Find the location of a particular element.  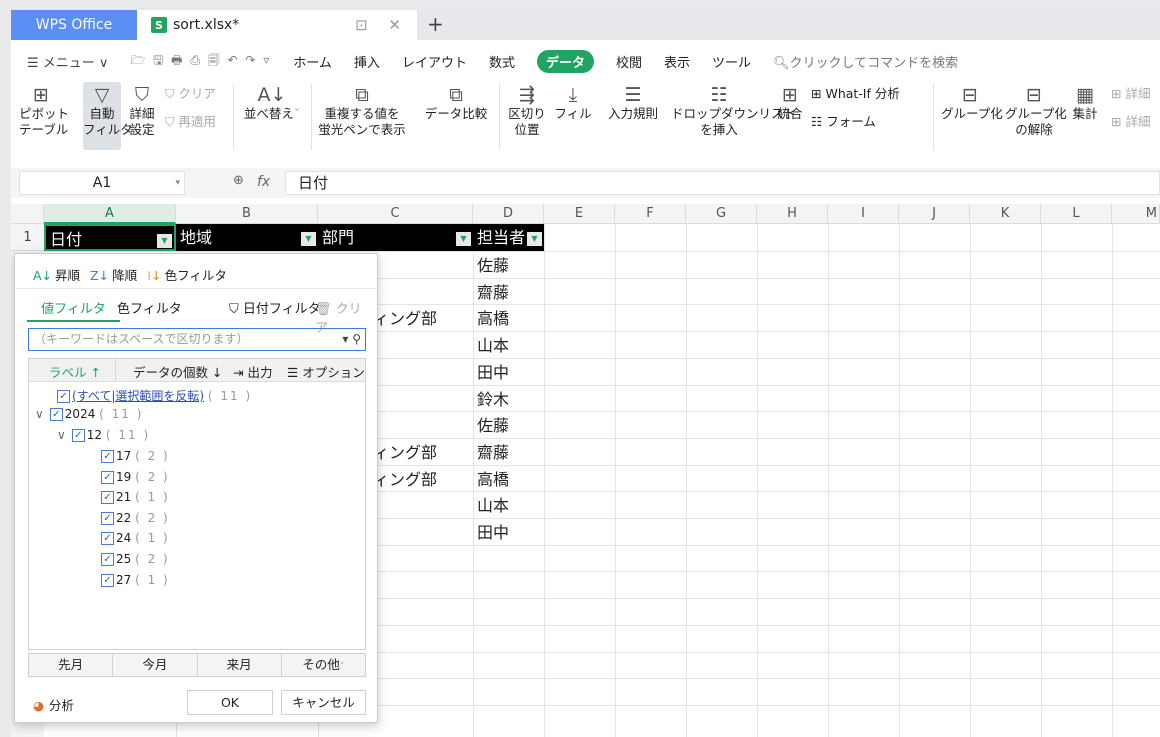

ungroup-button: ⊟ グループ化 の解除 is located at coordinates (1036, 111).